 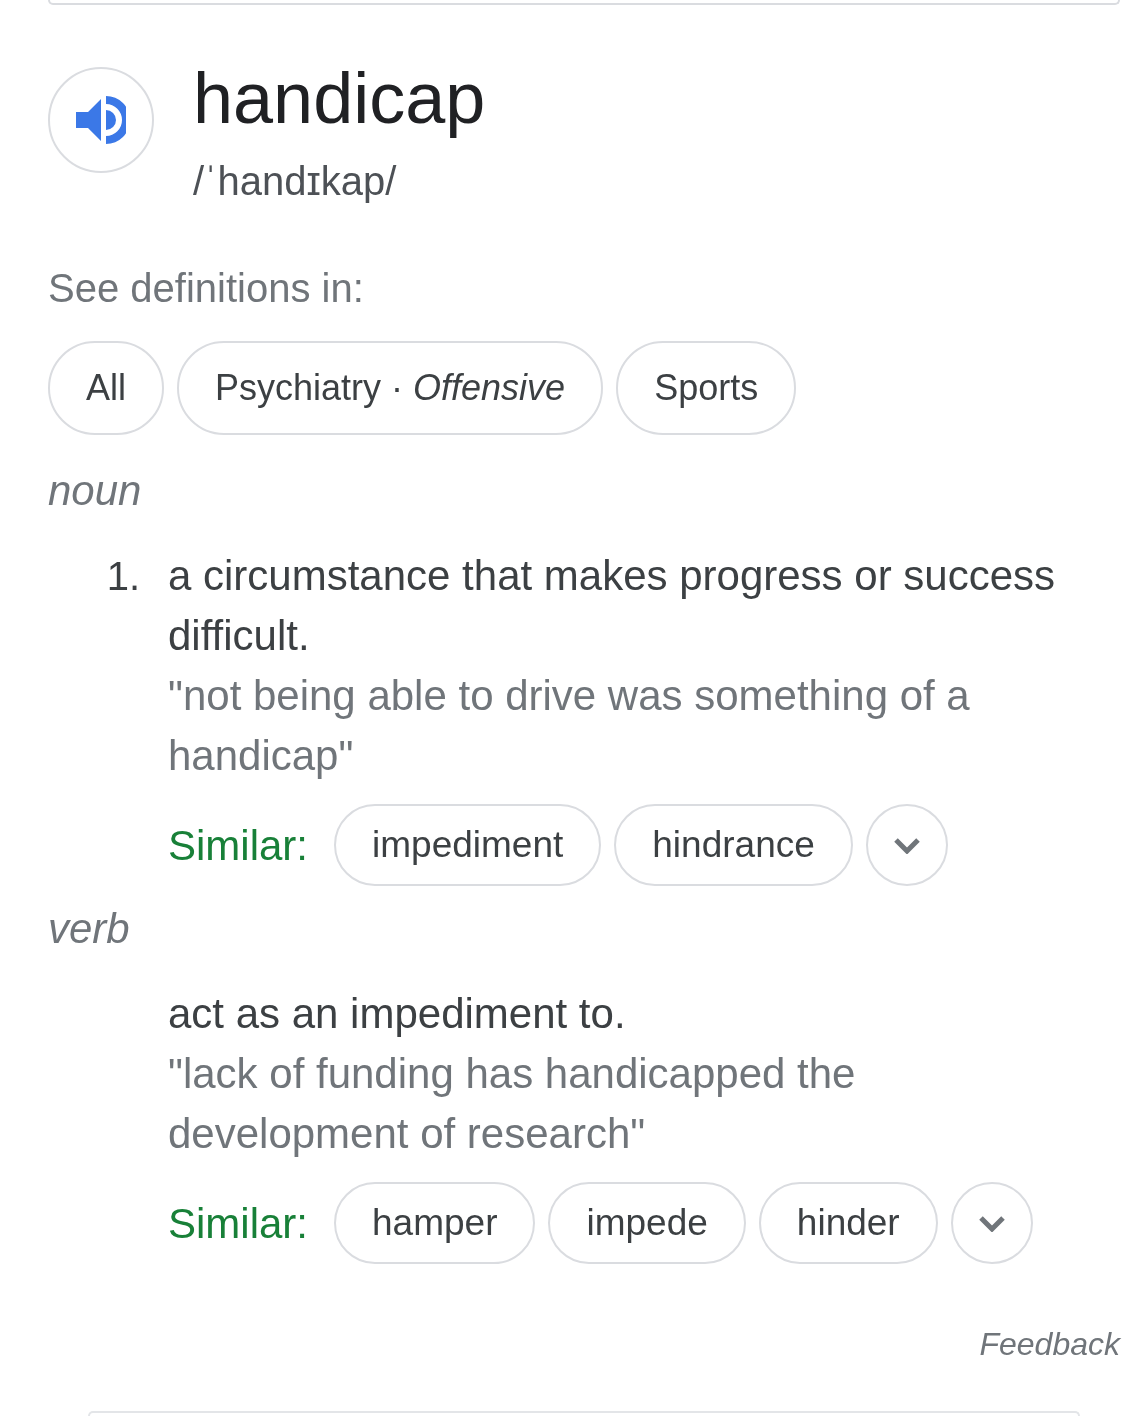 I want to click on part-of-speech: noun, so click(x=95, y=491).